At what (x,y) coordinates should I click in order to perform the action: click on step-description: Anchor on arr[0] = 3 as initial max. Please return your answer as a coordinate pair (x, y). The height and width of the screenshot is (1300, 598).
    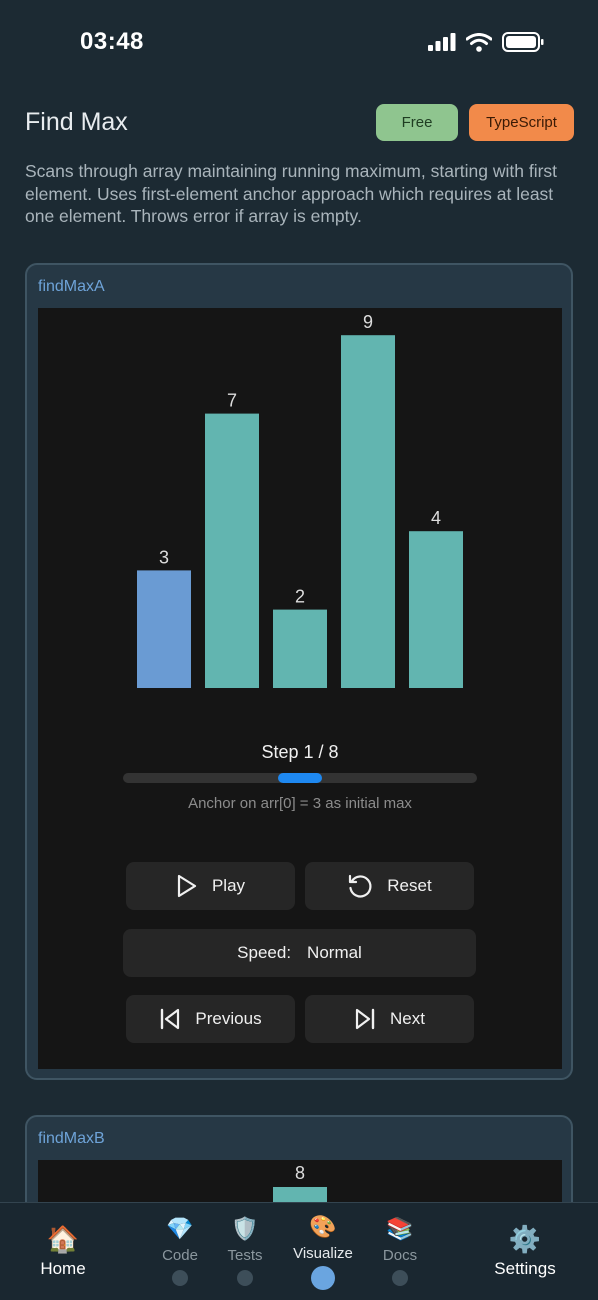
    Looking at the image, I should click on (300, 803).